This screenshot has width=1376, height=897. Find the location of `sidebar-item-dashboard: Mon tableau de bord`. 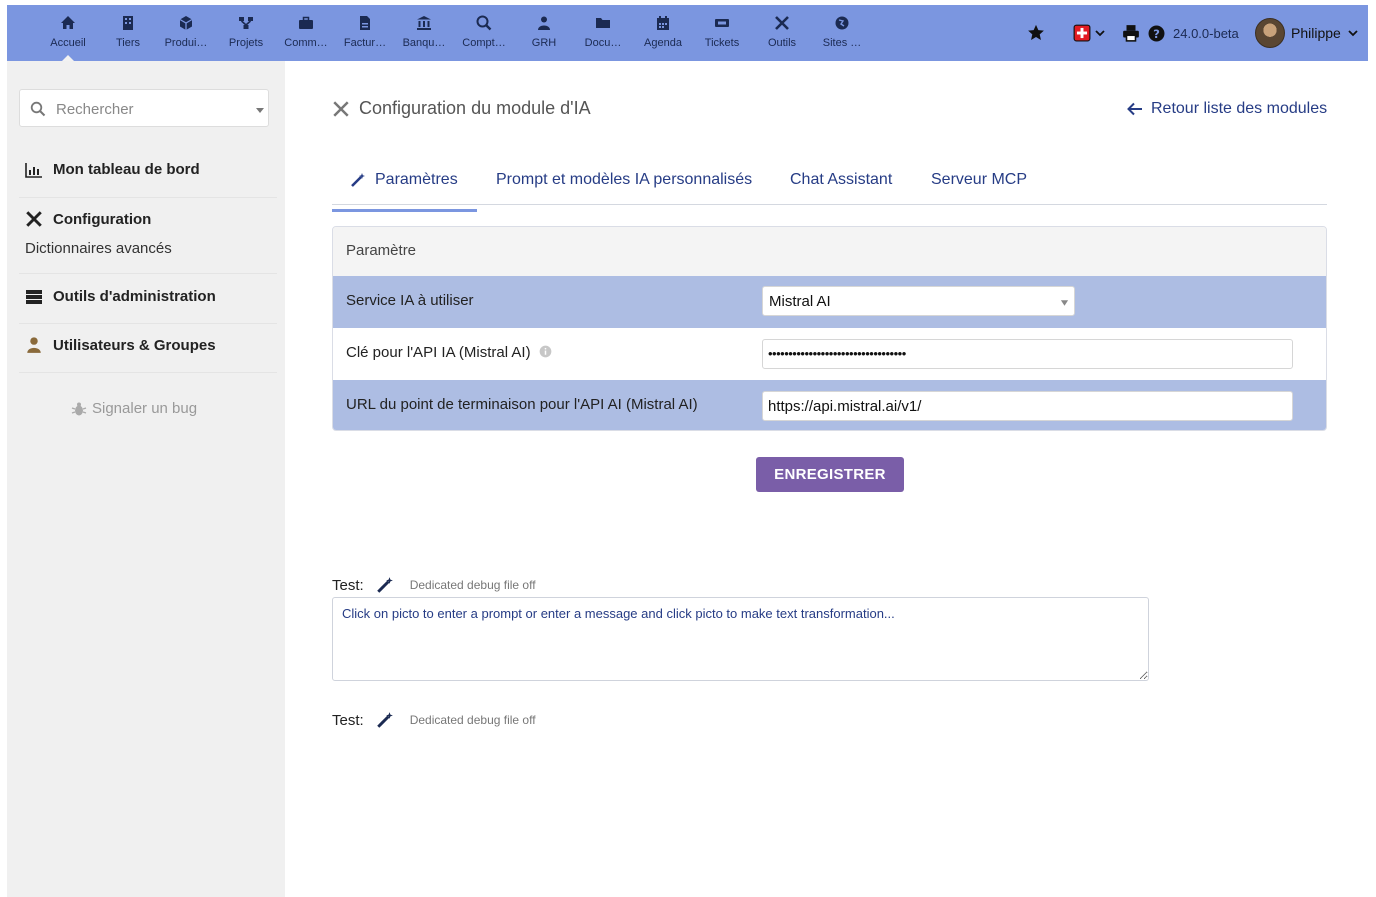

sidebar-item-dashboard: Mon tableau de bord is located at coordinates (112, 169).